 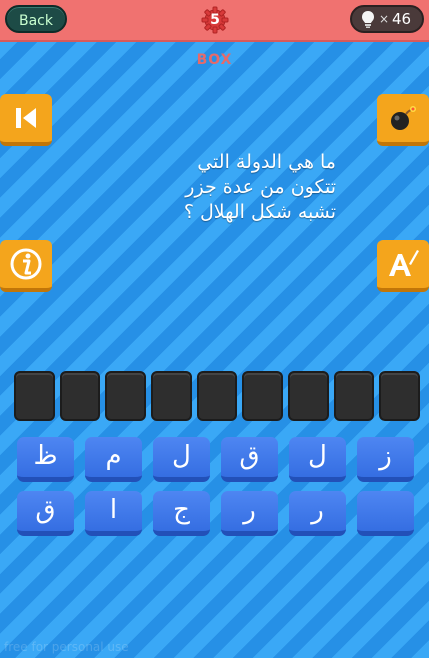 What do you see at coordinates (368, 19) in the screenshot?
I see `lightbulb-icon` at bounding box center [368, 19].